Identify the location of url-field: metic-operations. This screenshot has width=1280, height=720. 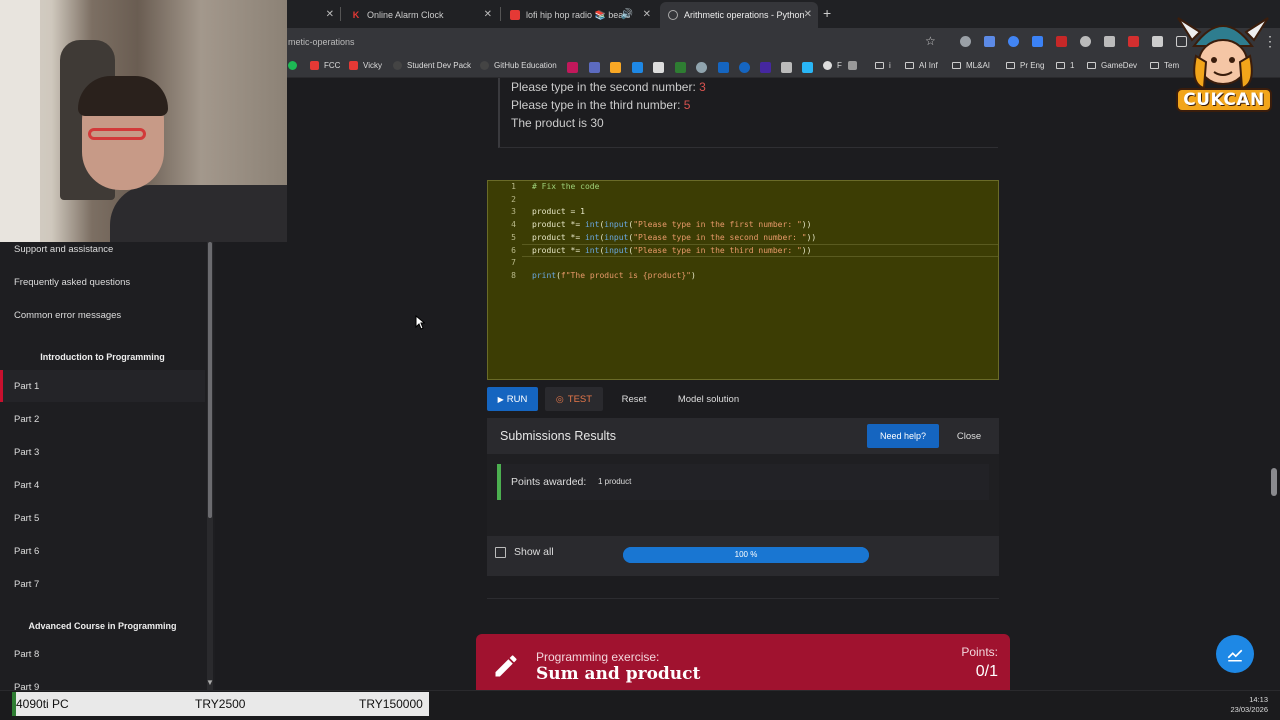
(321, 42).